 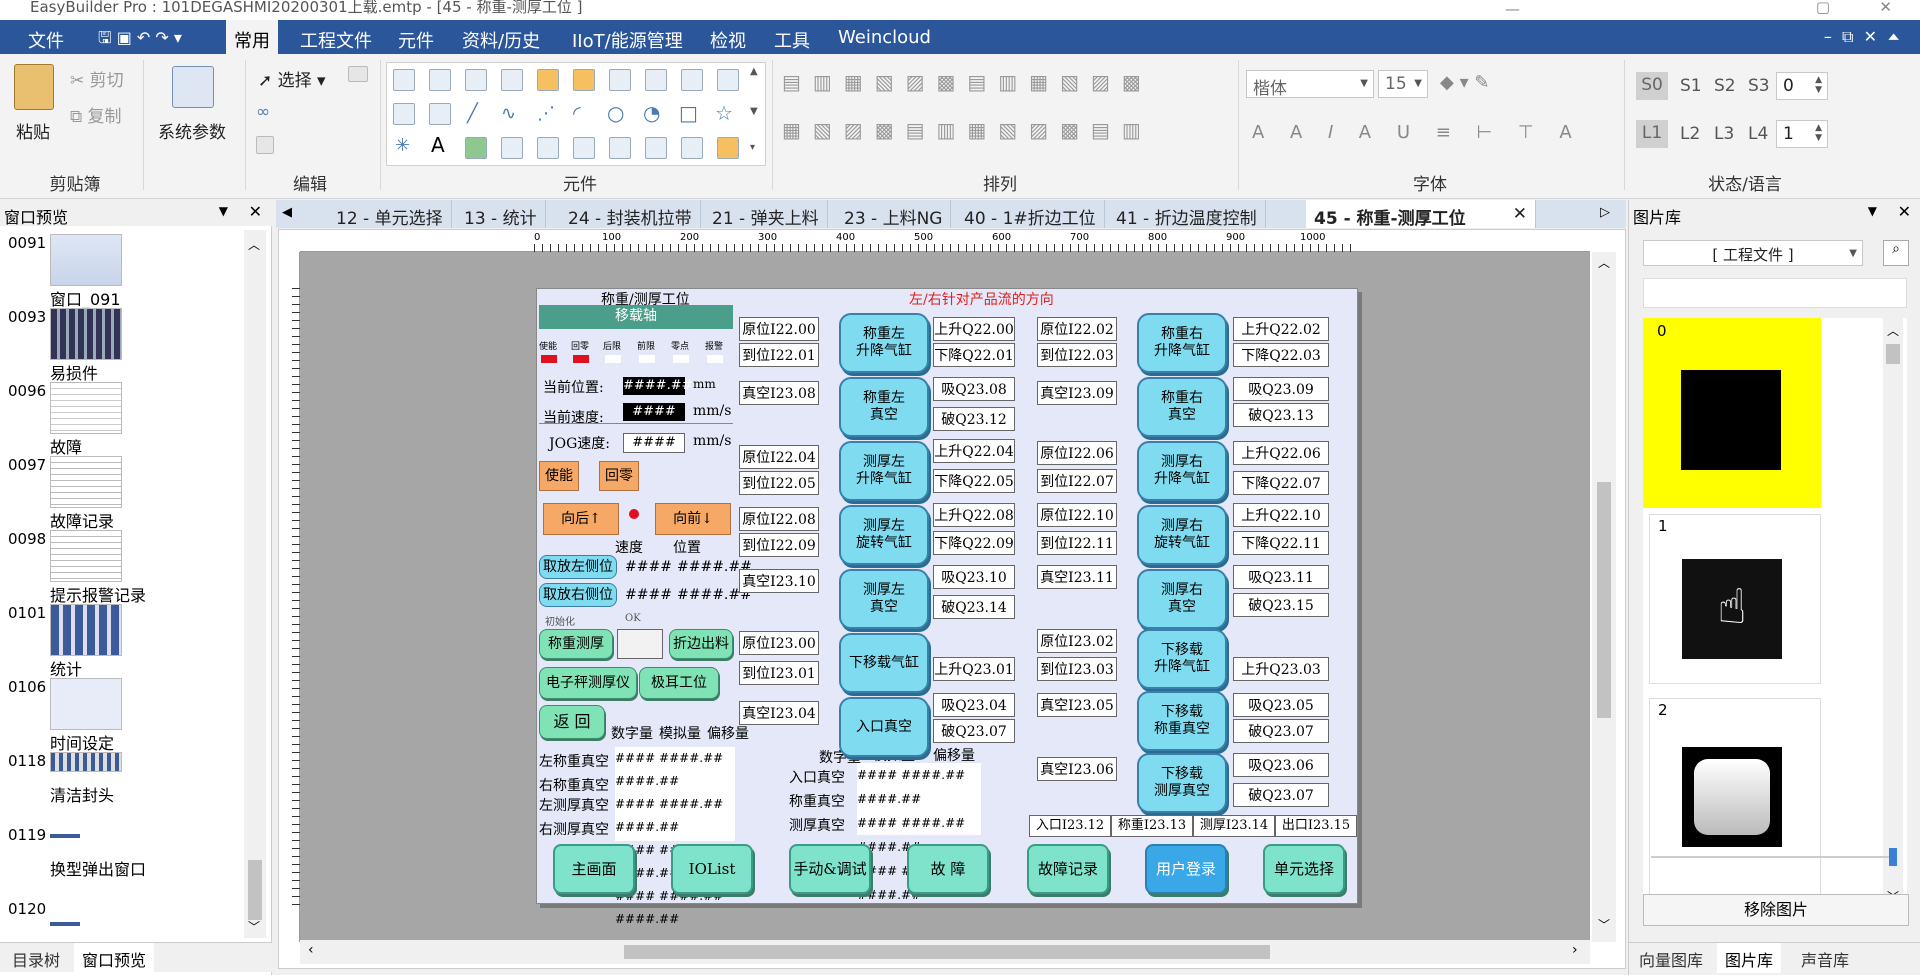 What do you see at coordinates (884, 599) in the screenshot?
I see `thick-left-vacuum-button: 测厚左 真空` at bounding box center [884, 599].